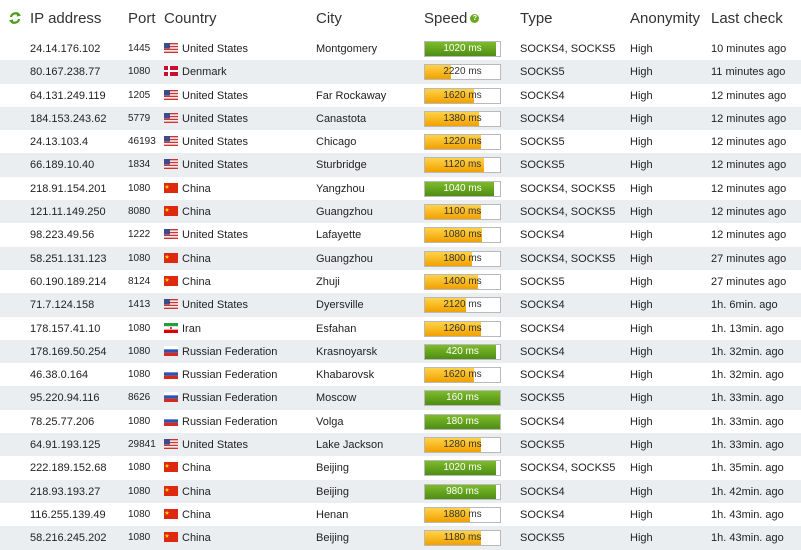 This screenshot has height=550, width=801. I want to click on speed-bar: 160 ms, so click(462, 398).